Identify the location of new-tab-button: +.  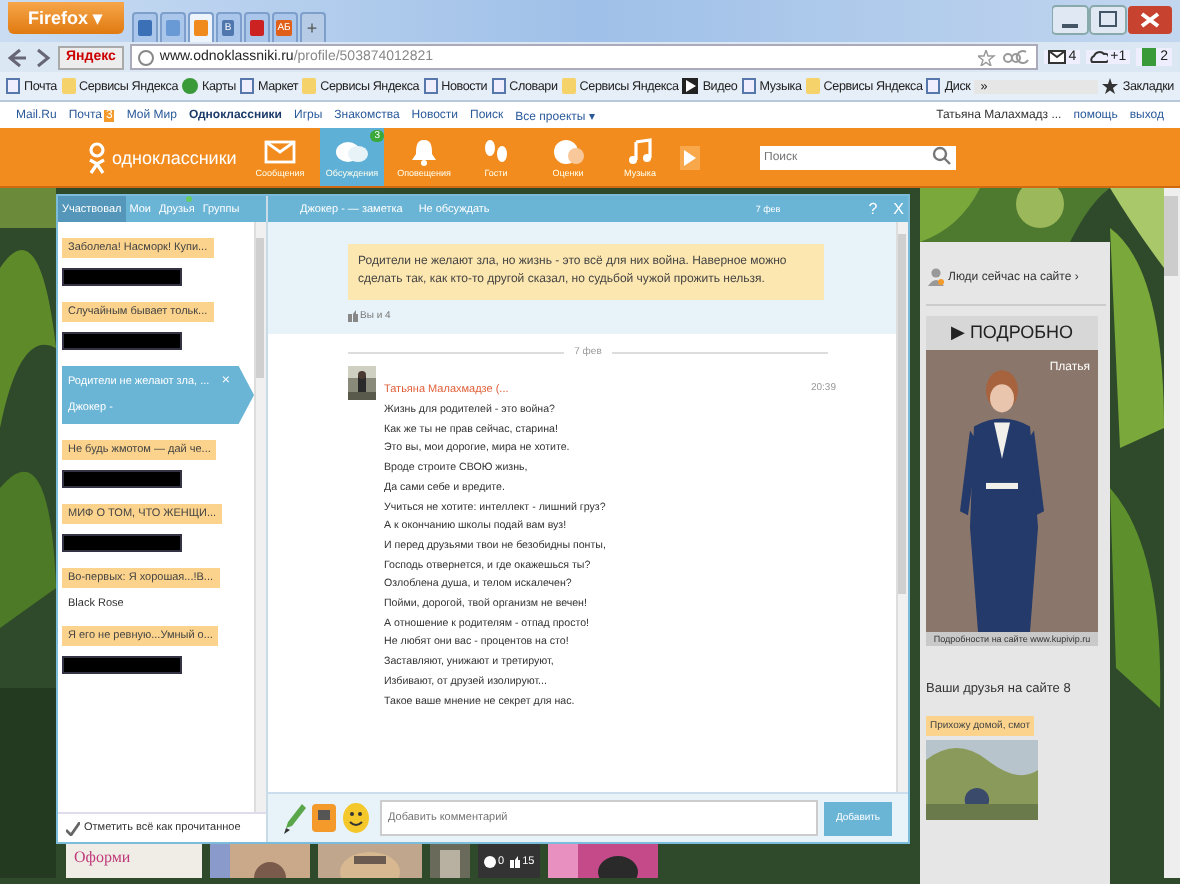
(312, 27).